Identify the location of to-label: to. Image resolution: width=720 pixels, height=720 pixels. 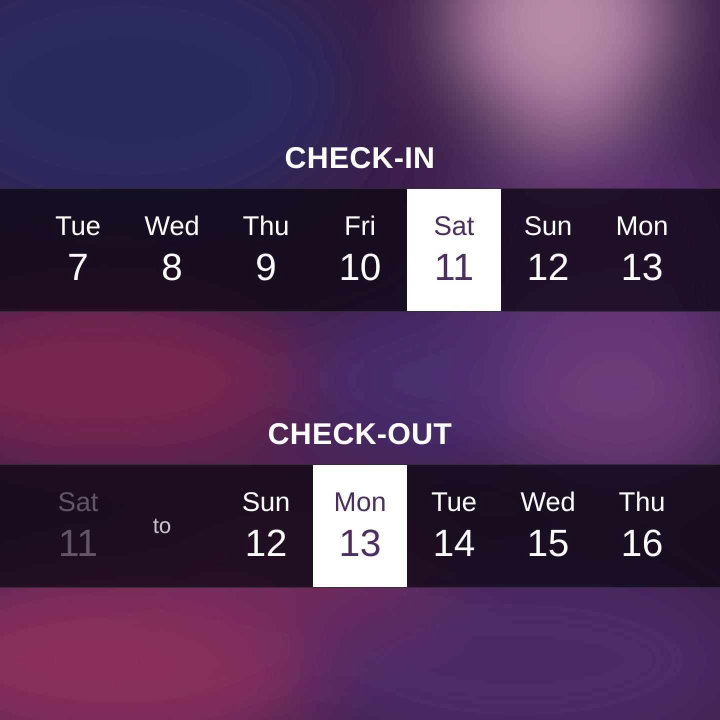
(162, 526).